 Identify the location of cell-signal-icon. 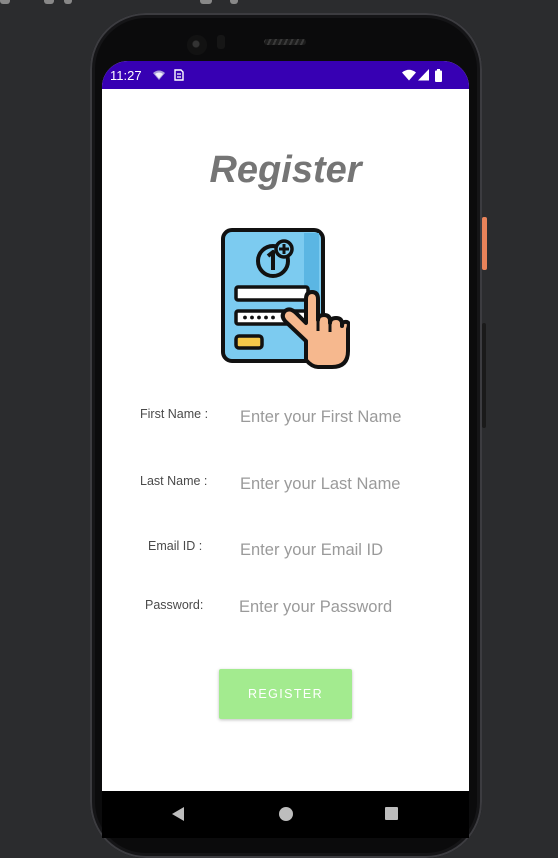
(423, 75).